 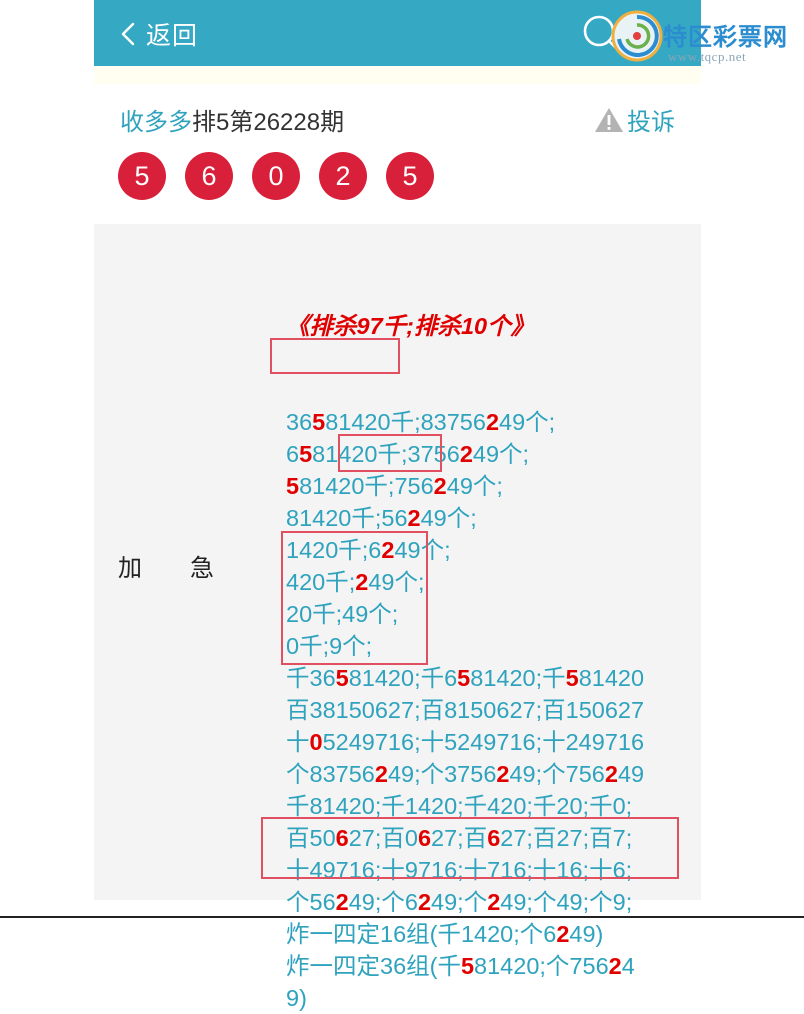 I want to click on back-button: 返回, so click(x=159, y=34).